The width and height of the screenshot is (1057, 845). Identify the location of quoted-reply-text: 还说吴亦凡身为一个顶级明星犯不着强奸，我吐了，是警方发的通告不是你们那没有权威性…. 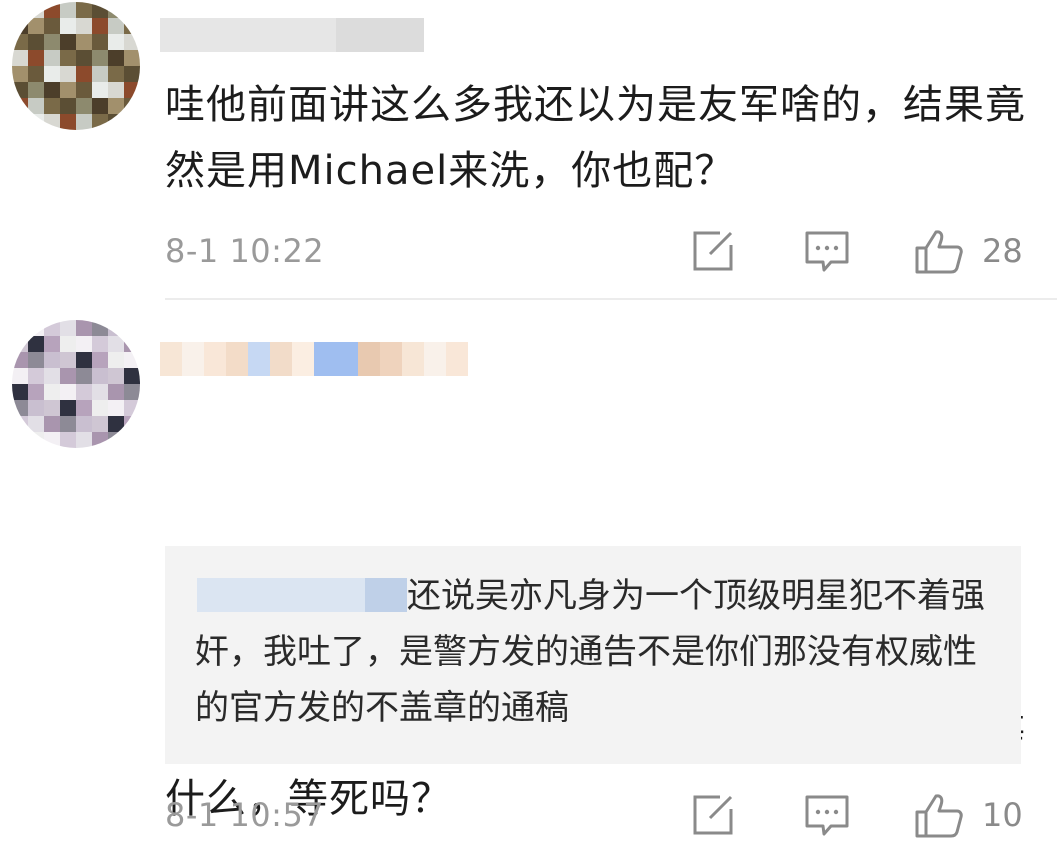
(590, 652).